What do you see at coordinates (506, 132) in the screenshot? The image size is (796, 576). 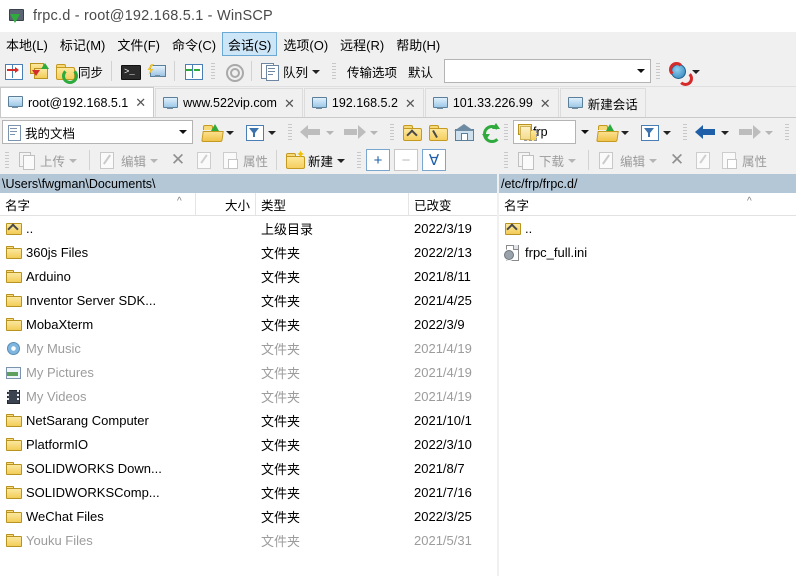 I see `remote-path-grip` at bounding box center [506, 132].